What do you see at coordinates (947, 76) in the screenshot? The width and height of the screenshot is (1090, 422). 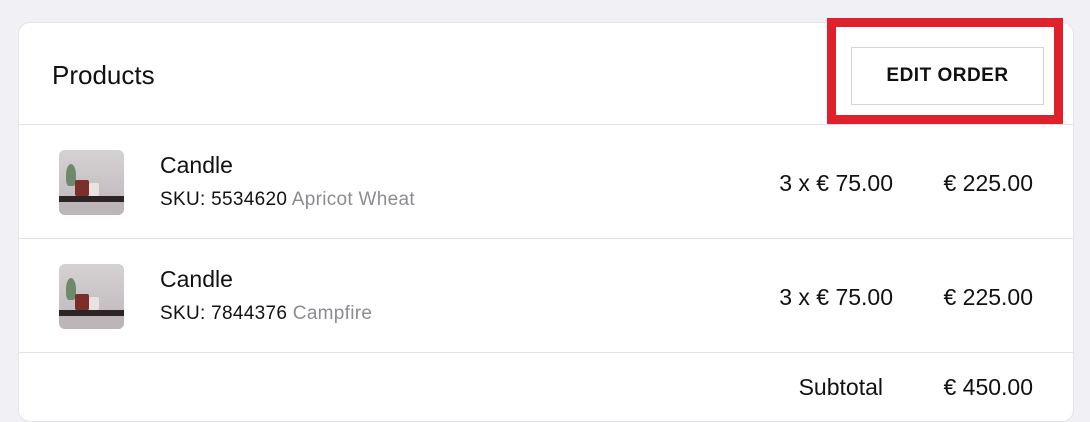 I see `edit-order-button: EDIT ORDER` at bounding box center [947, 76].